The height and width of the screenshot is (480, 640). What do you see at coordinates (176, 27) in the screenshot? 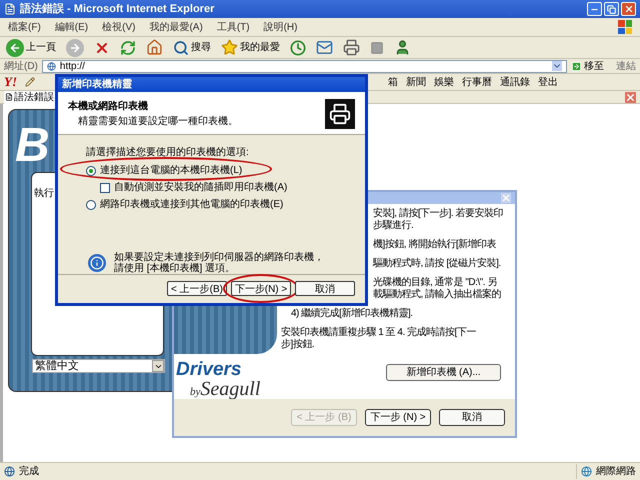
I see `menu-item: 我的最愛(A)` at bounding box center [176, 27].